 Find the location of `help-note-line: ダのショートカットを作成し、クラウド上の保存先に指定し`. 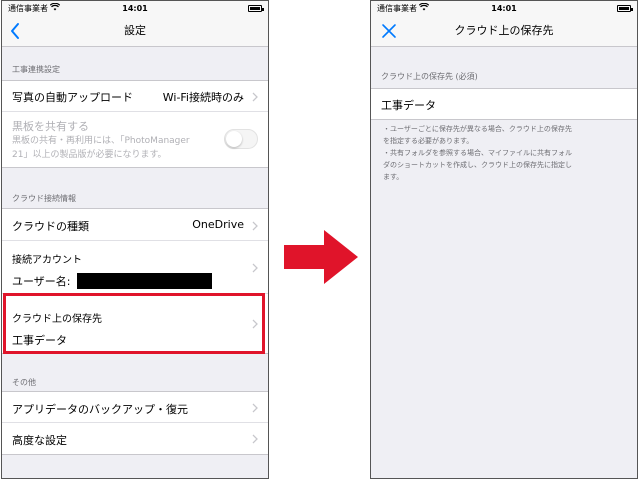

help-note-line: ダのショートカットを作成し、クラウド上の保存先に指定し is located at coordinates (477, 165).